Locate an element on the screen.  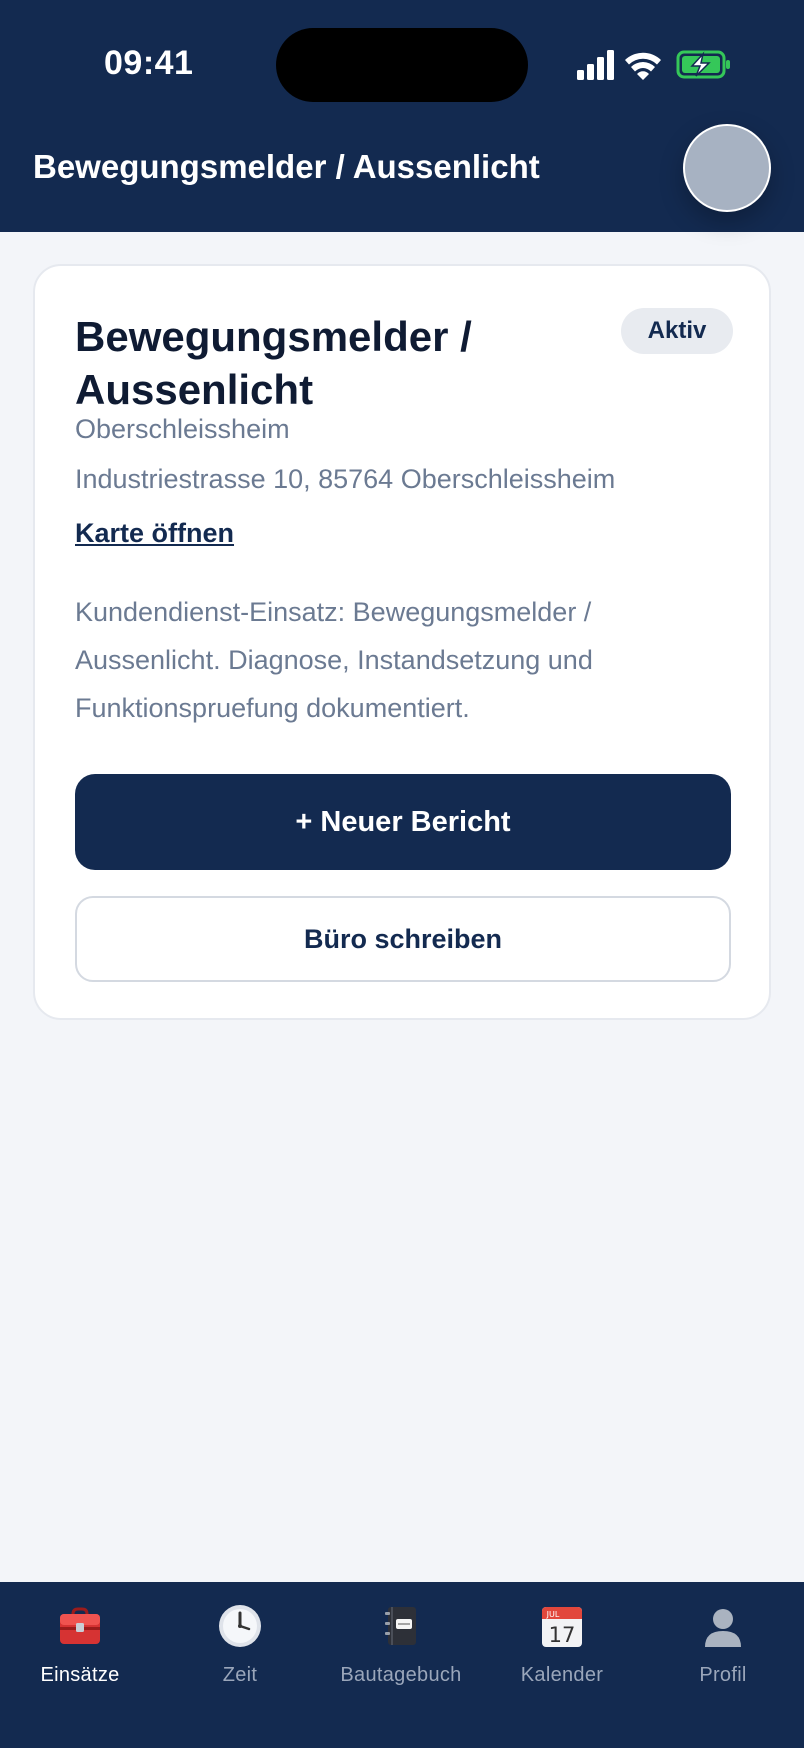
tab-label: Bautagebuch is located at coordinates (401, 1675).